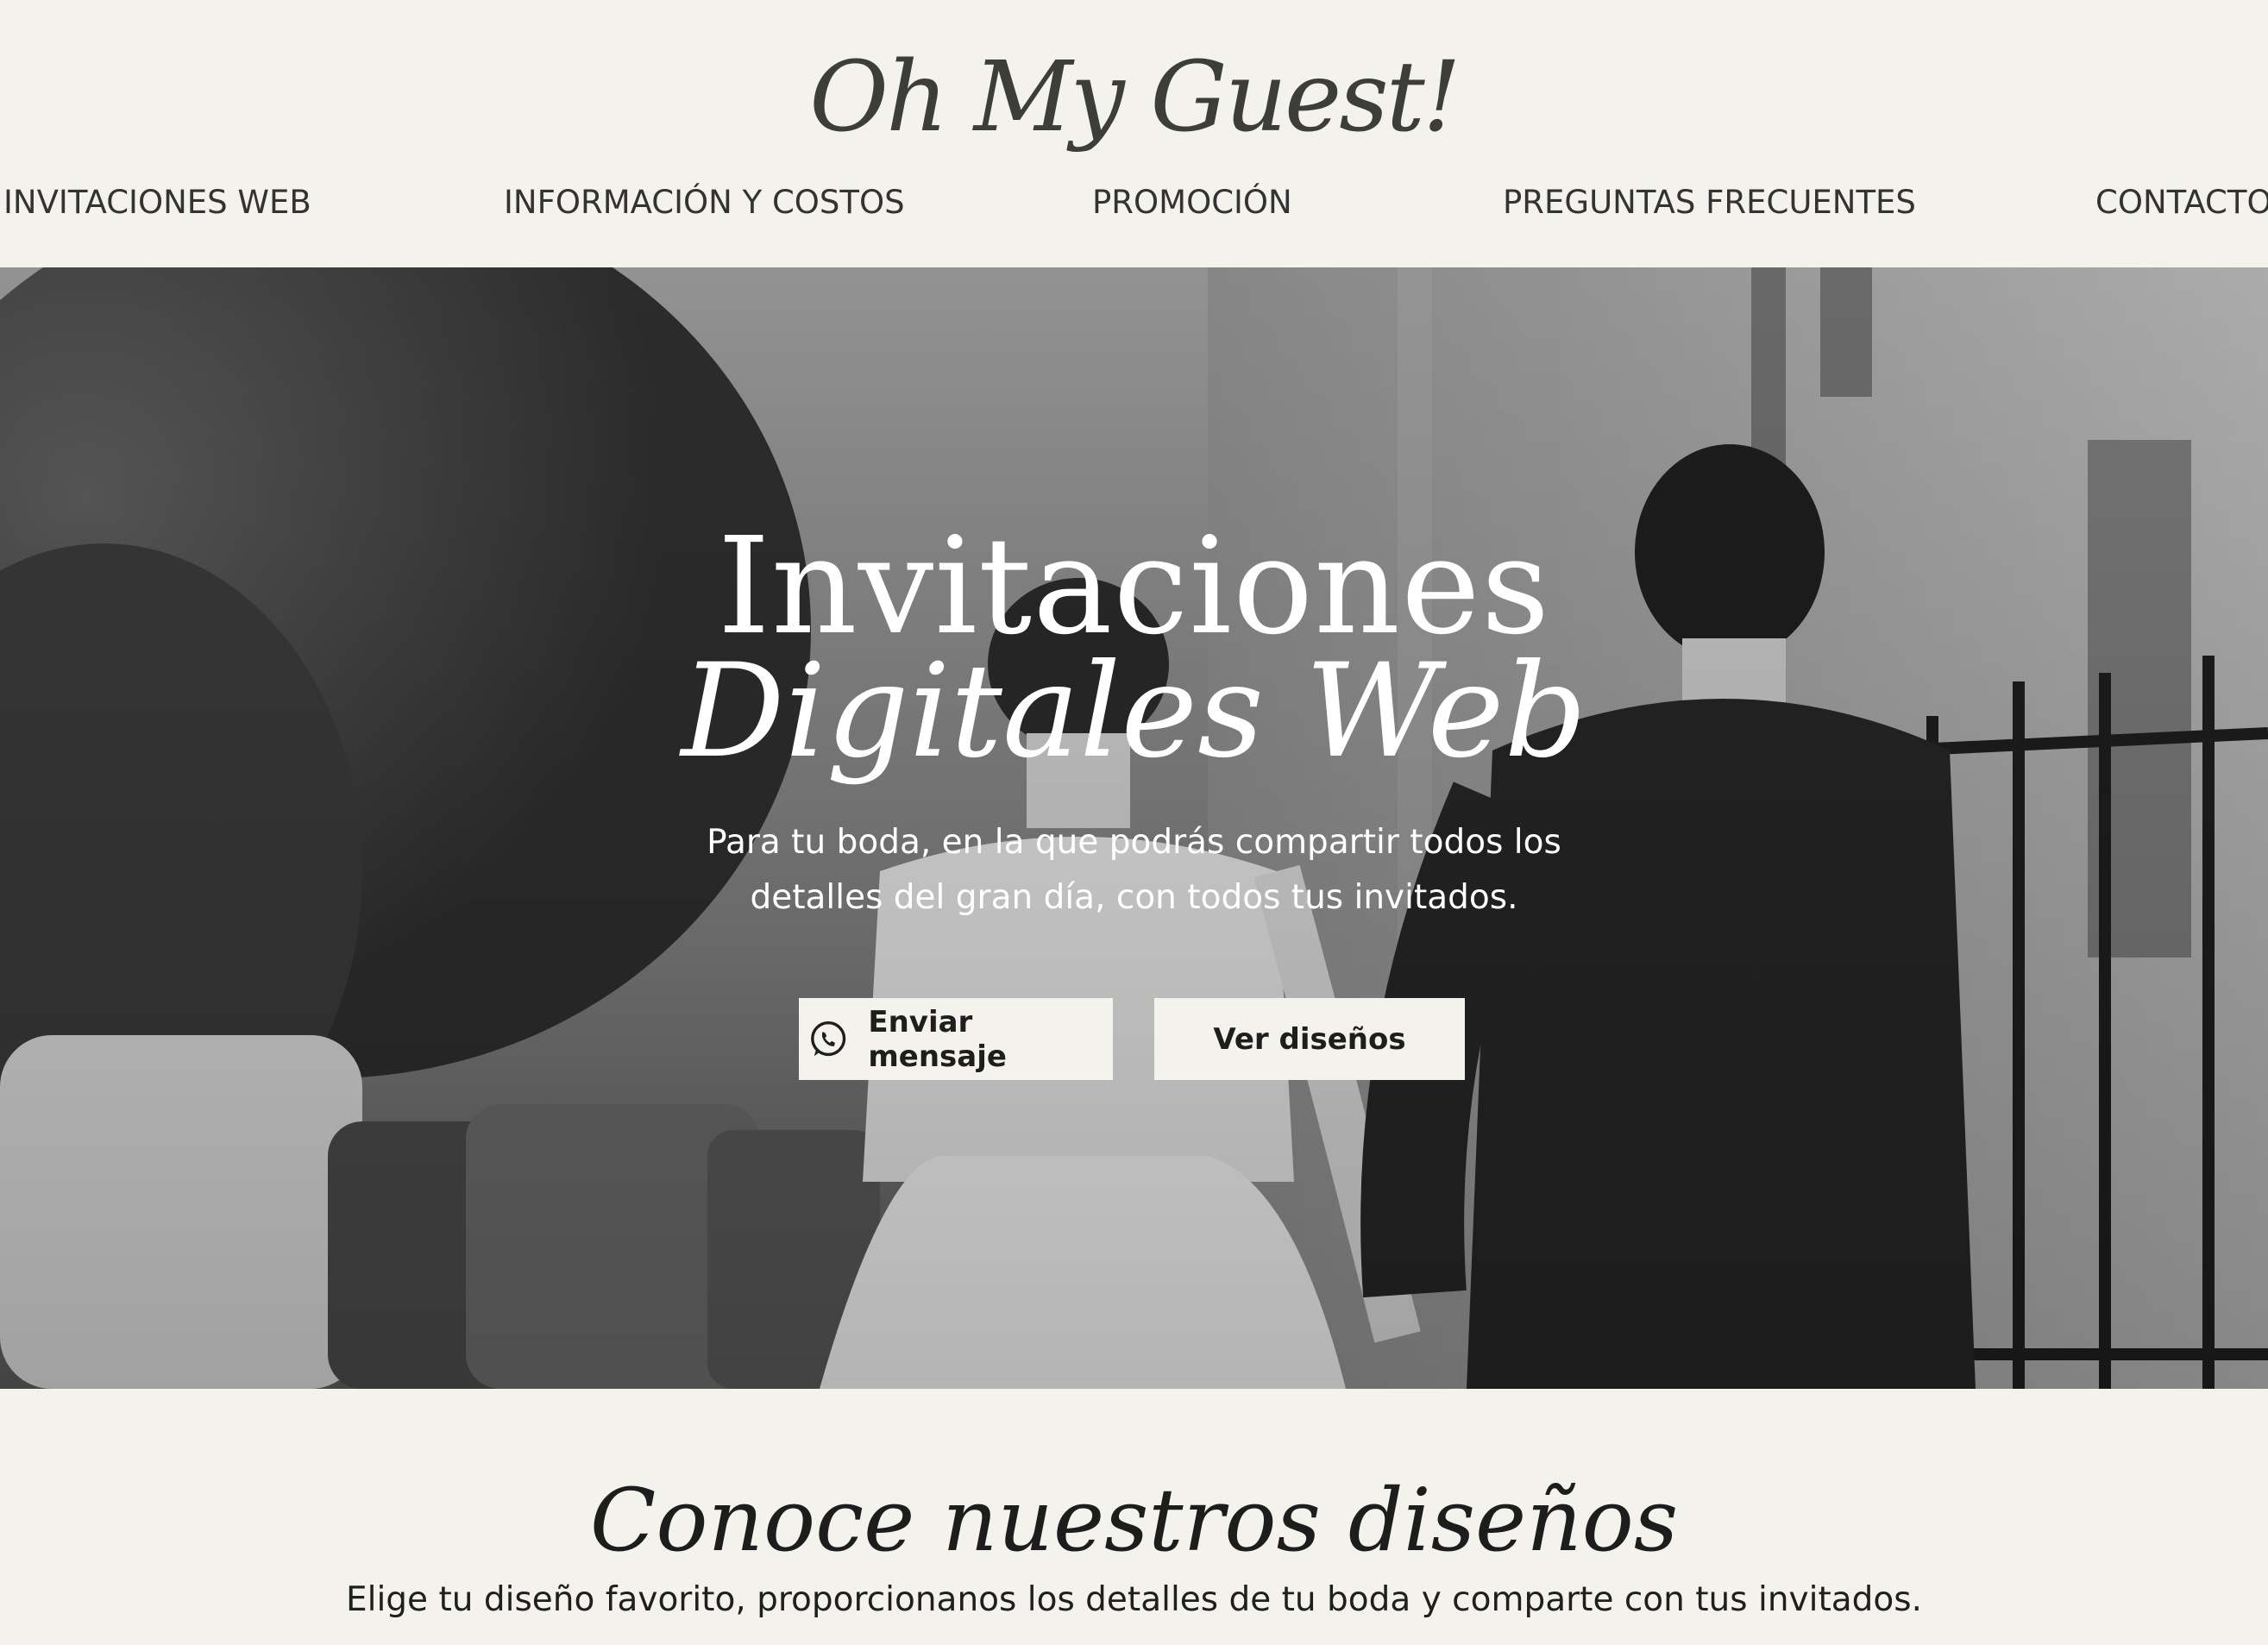 The width and height of the screenshot is (2268, 1645). What do you see at coordinates (1134, 586) in the screenshot?
I see `hero-title-line-1: Invitaciones` at bounding box center [1134, 586].